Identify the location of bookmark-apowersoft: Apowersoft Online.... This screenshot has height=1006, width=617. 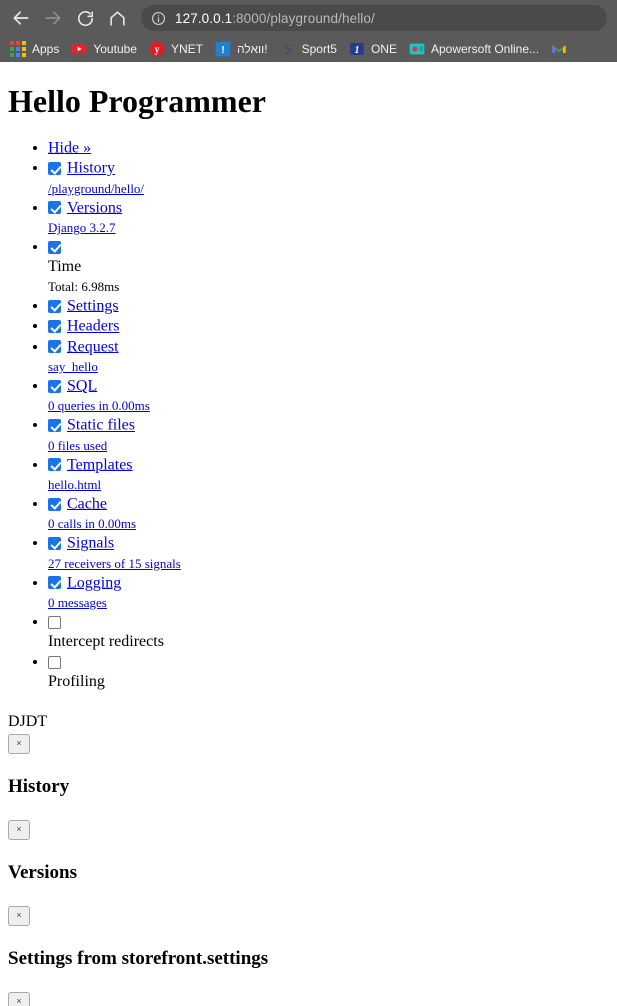
(474, 49).